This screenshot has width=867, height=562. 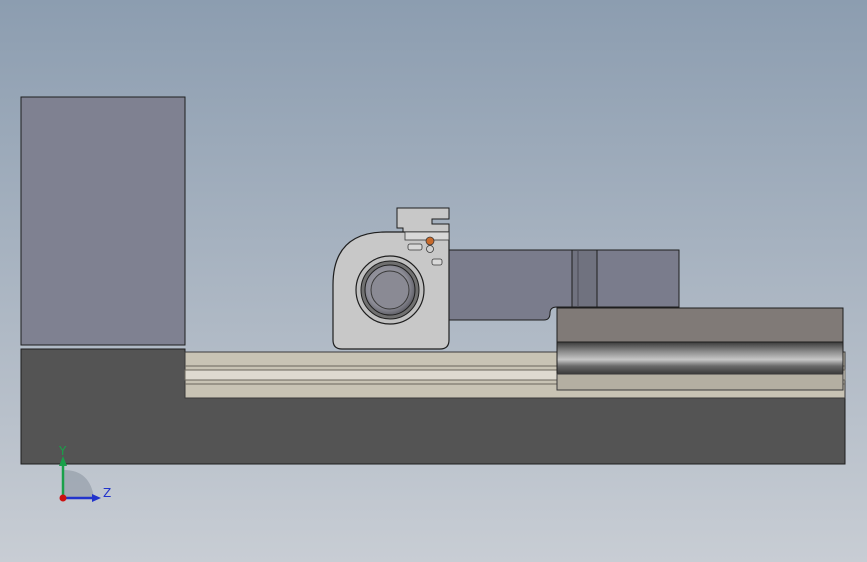 I want to click on z-axis-label: Z, so click(x=107, y=493).